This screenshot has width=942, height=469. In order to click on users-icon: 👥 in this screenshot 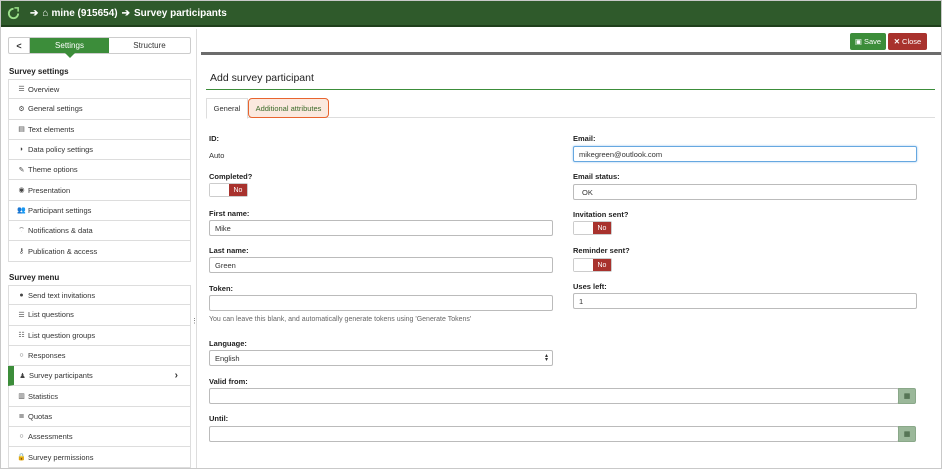, I will do `click(21, 211)`.